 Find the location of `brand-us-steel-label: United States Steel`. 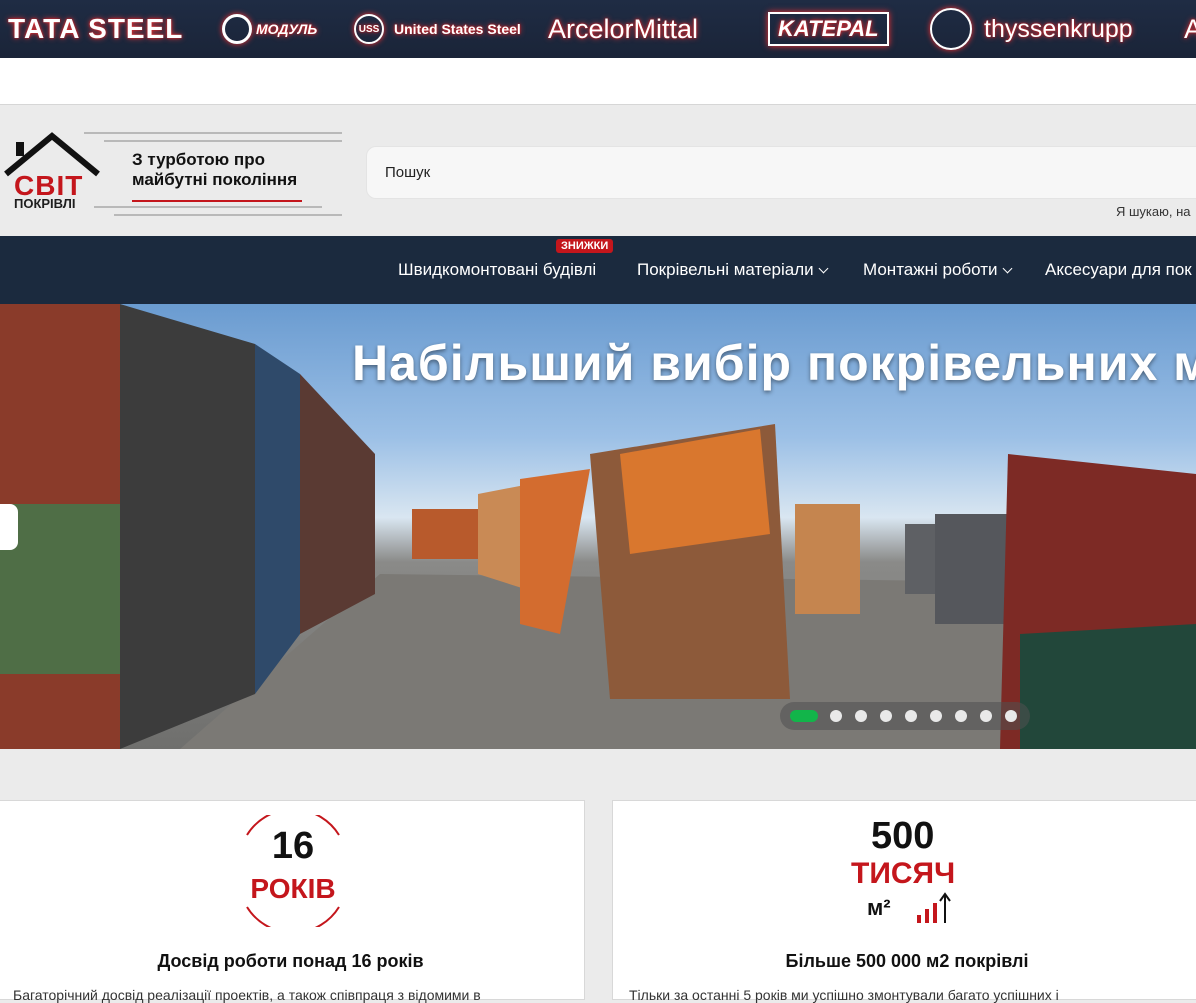

brand-us-steel-label: United States Steel is located at coordinates (457, 29).